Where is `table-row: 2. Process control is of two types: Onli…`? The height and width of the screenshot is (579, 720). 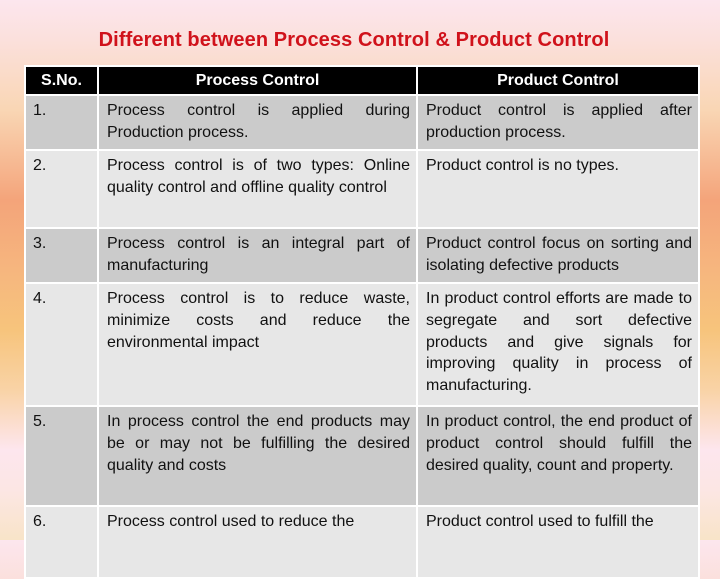
table-row: 2. Process control is of two types: Onli… is located at coordinates (362, 189).